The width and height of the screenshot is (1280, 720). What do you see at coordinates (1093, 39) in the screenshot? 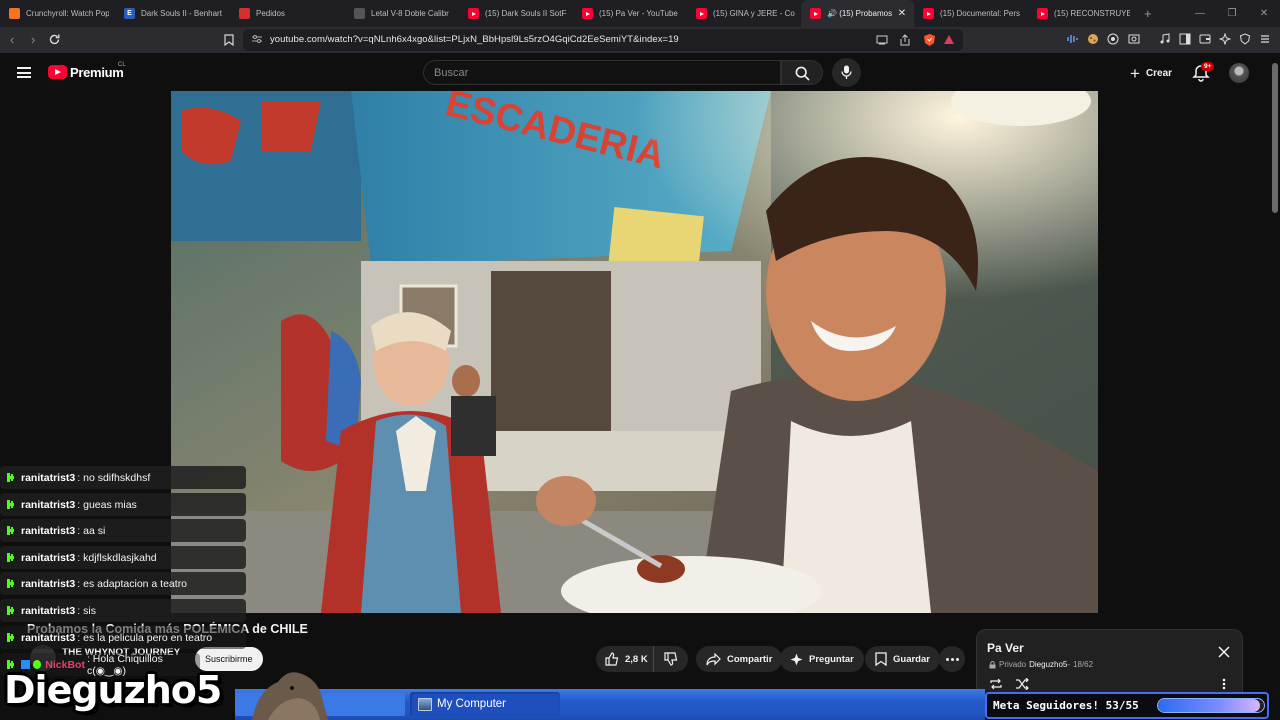
I see `cookie-icon` at bounding box center [1093, 39].